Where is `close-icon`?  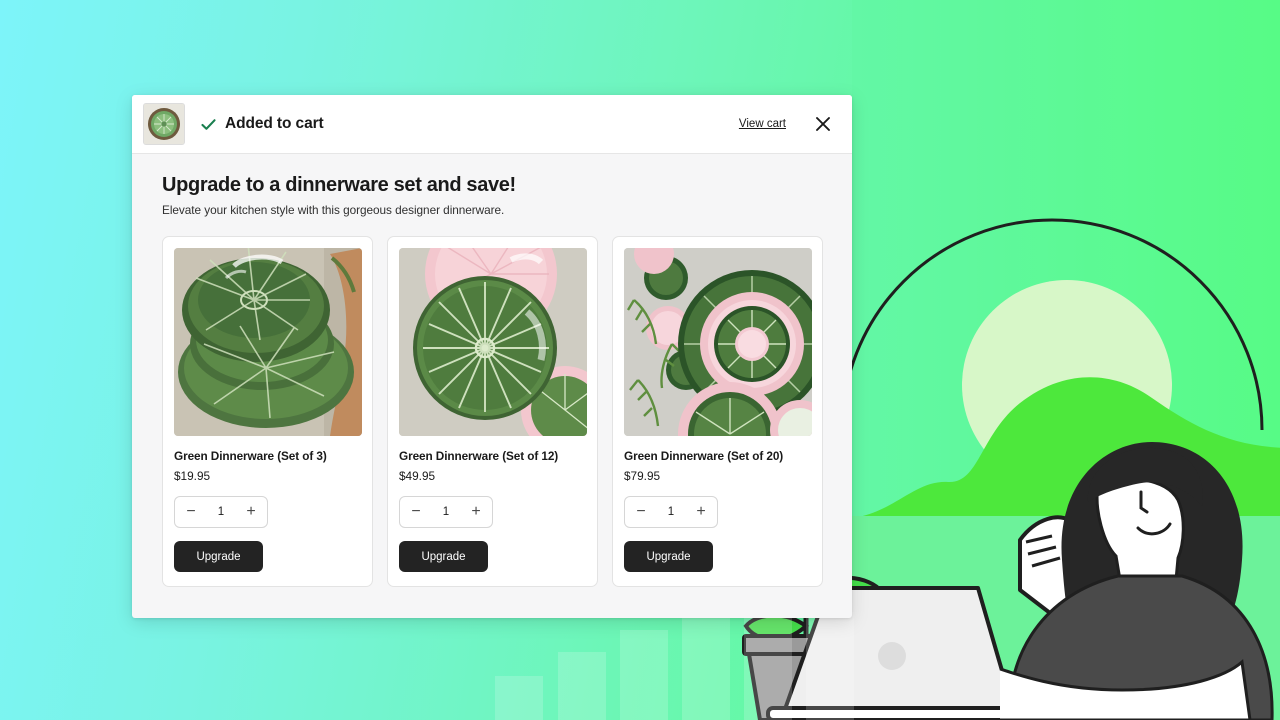 close-icon is located at coordinates (823, 124).